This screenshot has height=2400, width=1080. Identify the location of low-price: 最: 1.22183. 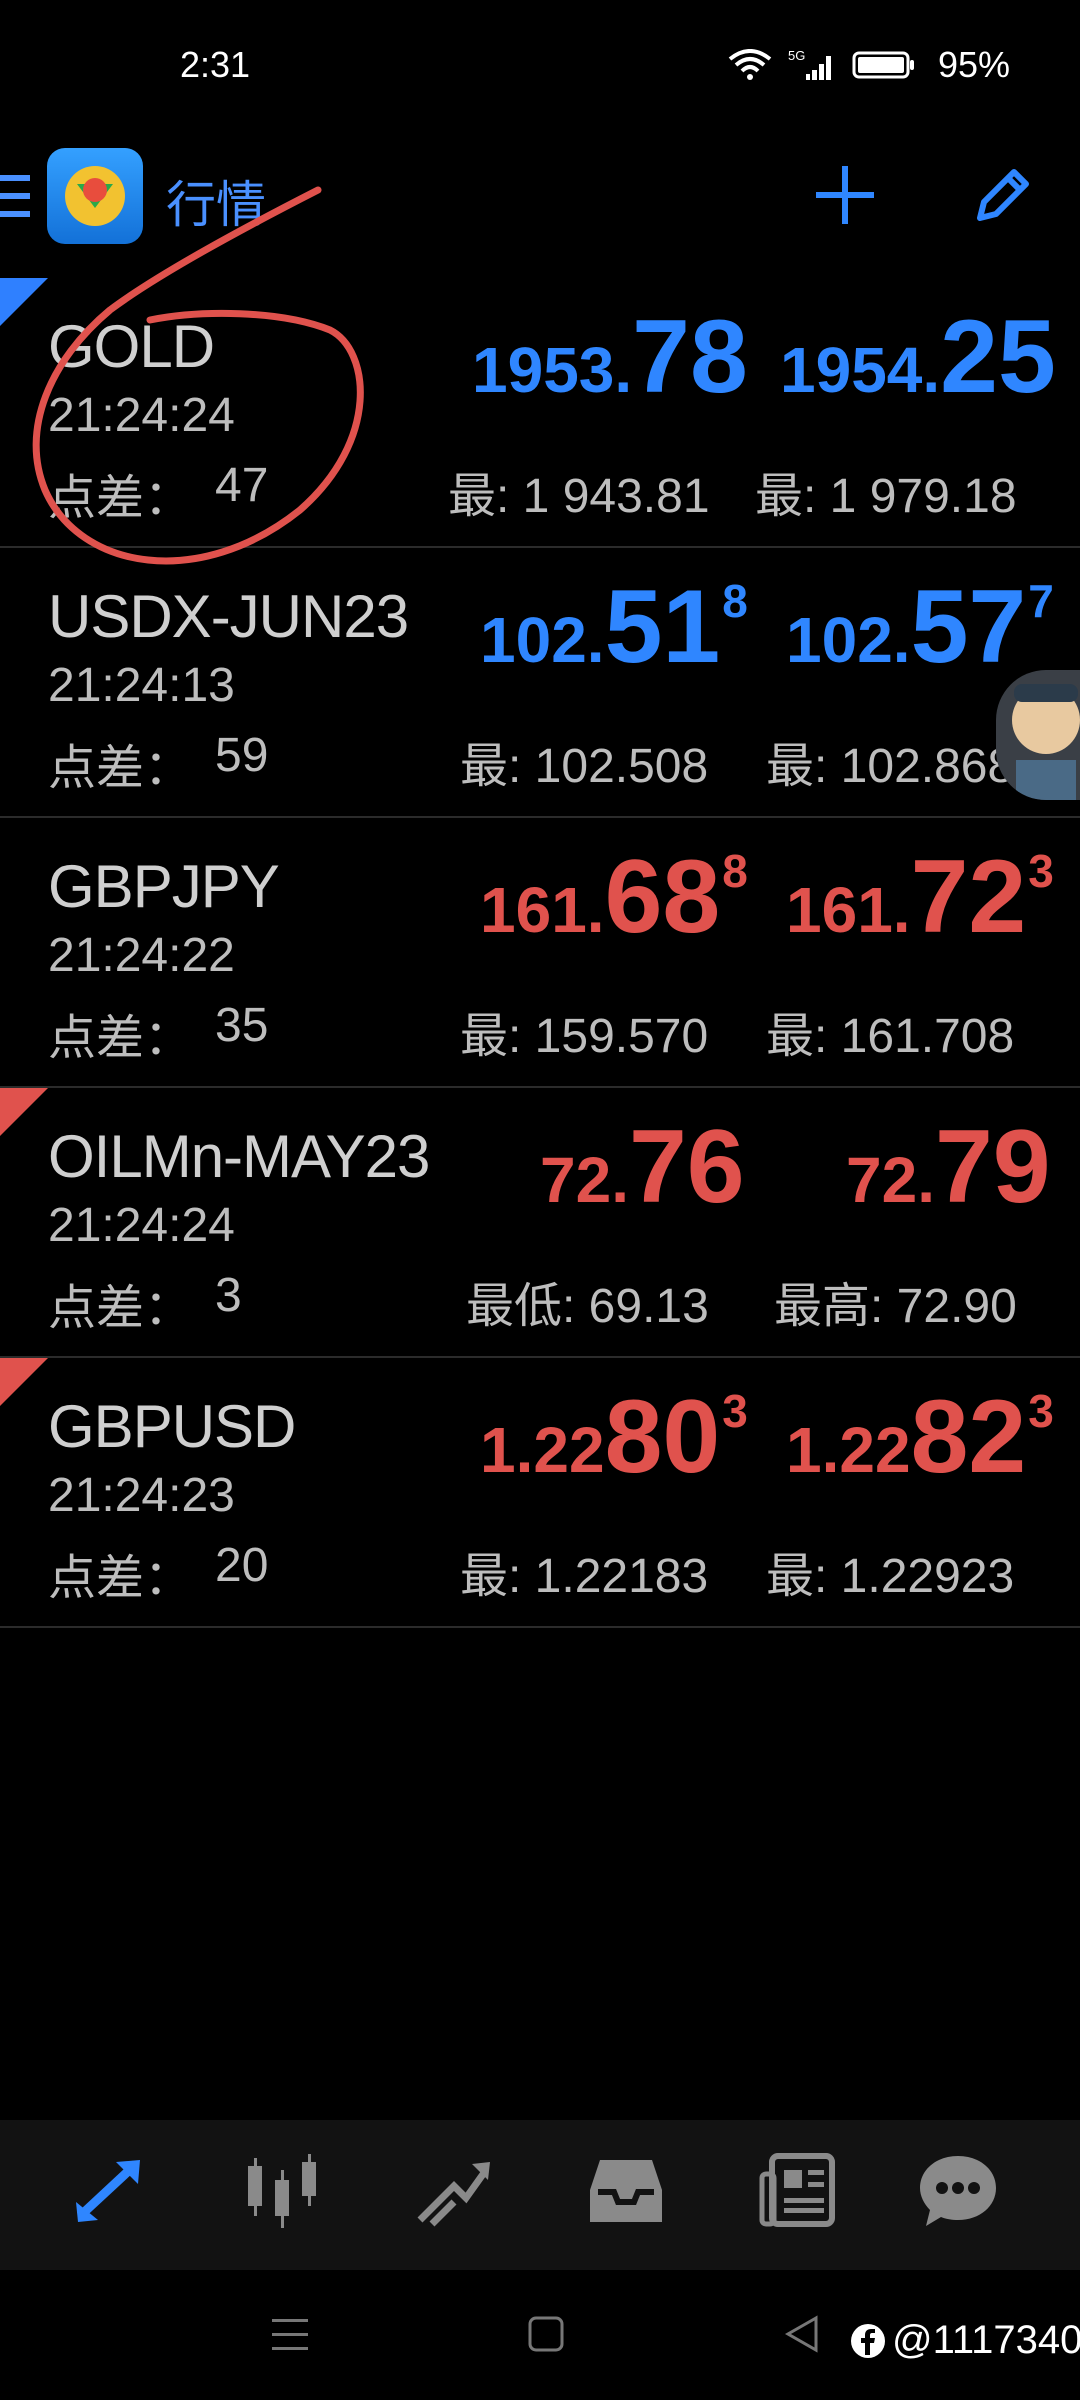
(584, 1576).